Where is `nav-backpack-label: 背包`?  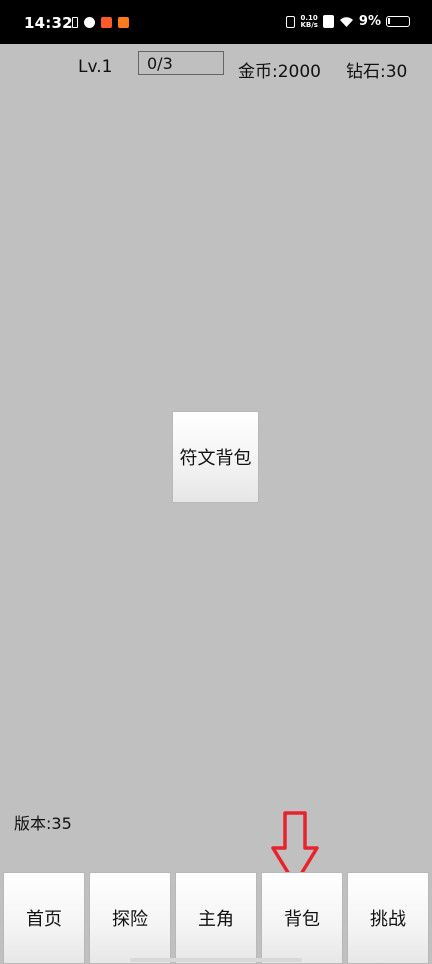 nav-backpack-label: 背包 is located at coordinates (302, 919).